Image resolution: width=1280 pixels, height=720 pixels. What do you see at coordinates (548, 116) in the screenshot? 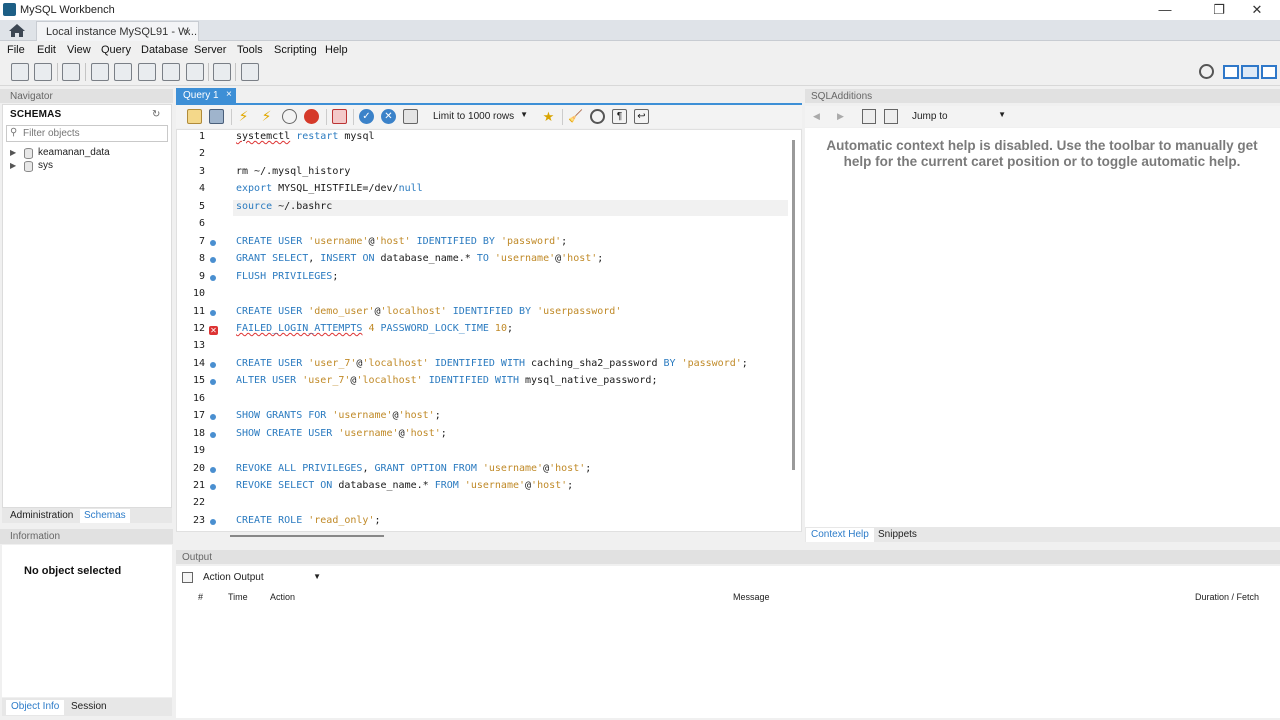
I see `add-snippet-icon: ★` at bounding box center [548, 116].